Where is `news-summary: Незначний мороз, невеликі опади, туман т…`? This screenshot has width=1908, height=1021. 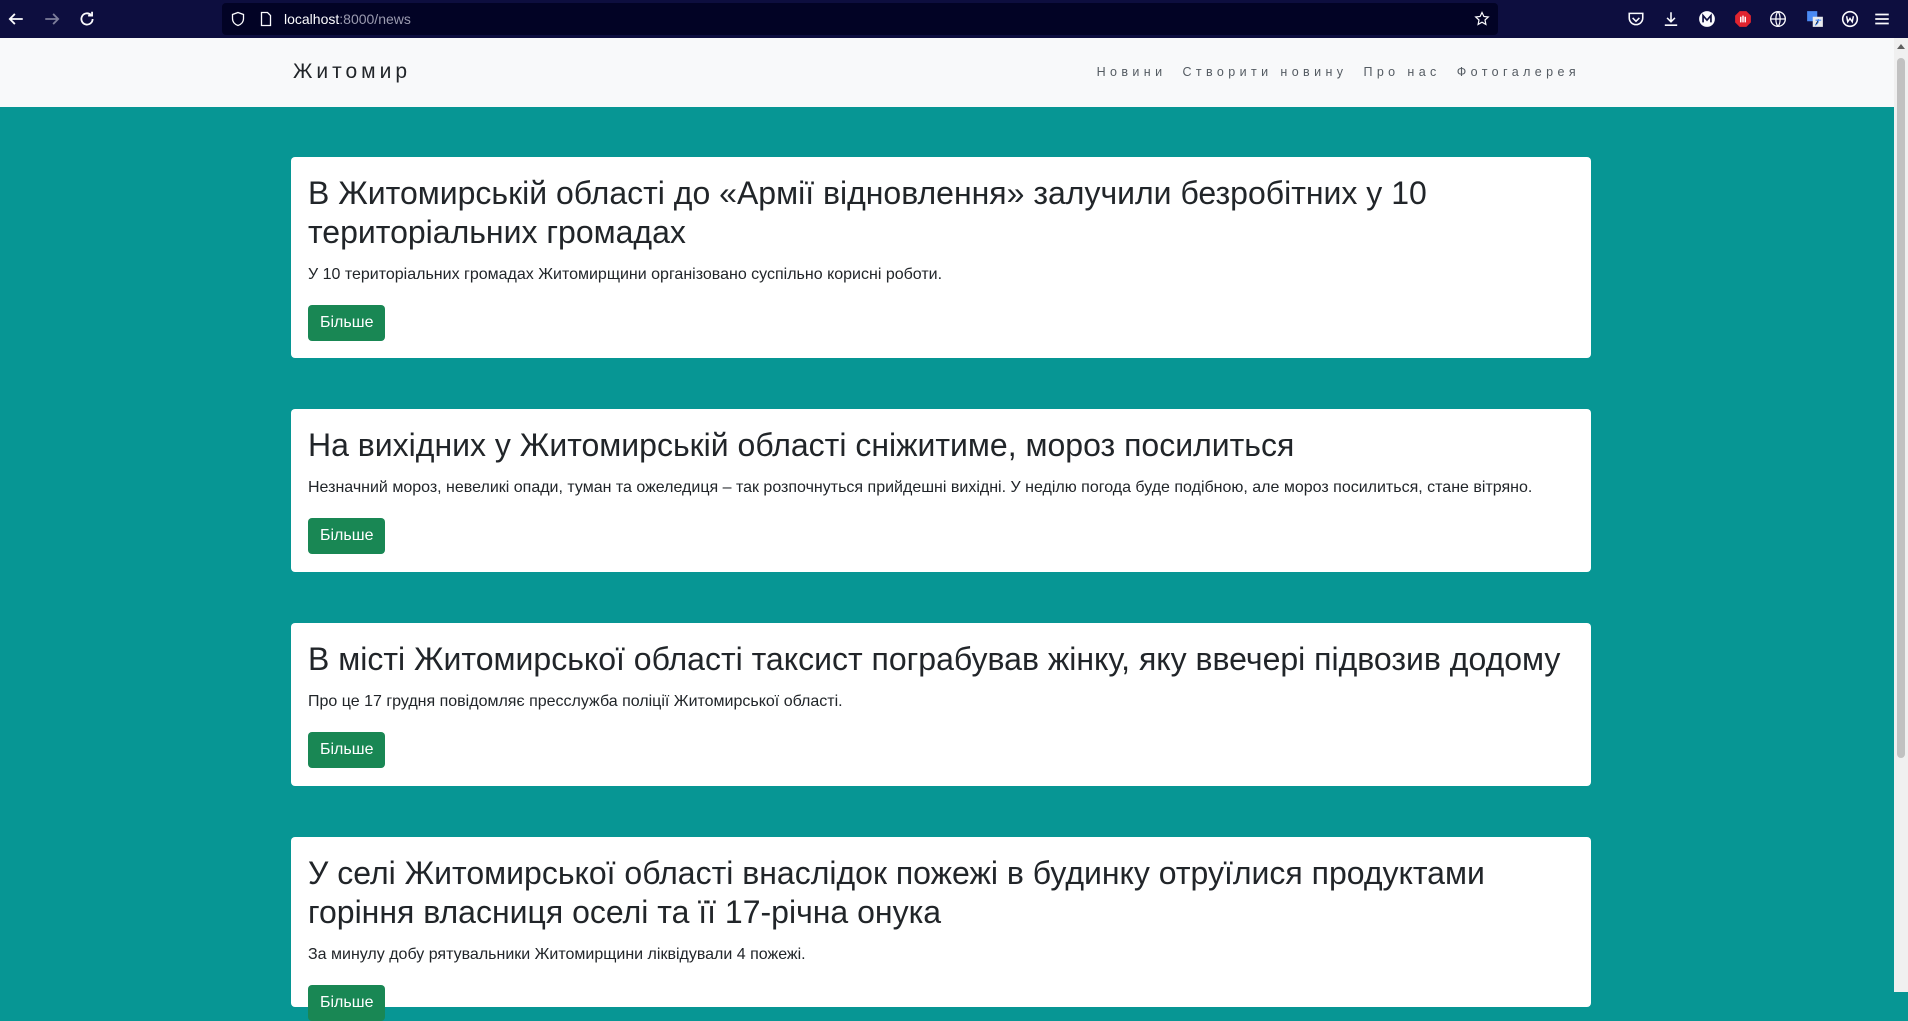 news-summary: Незначний мороз, невеликі опади, туман т… is located at coordinates (920, 487).